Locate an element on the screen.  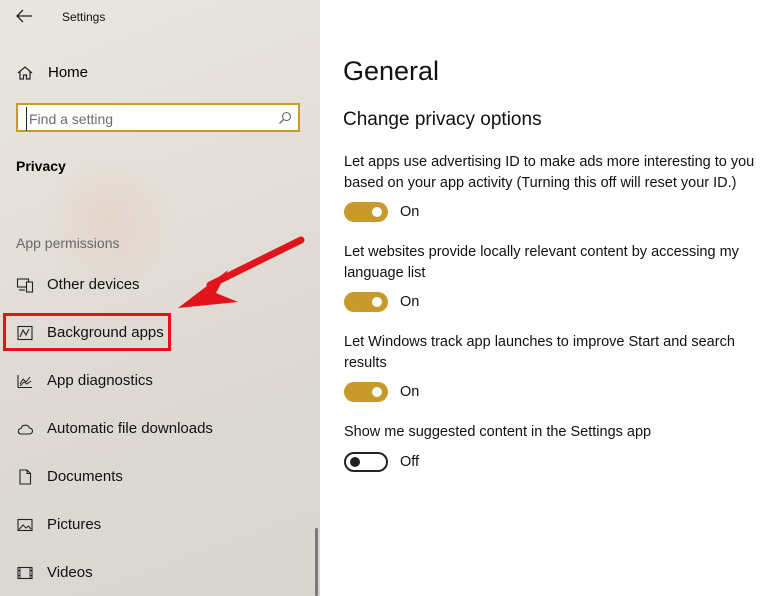
section-title: Privacy is located at coordinates (41, 166).